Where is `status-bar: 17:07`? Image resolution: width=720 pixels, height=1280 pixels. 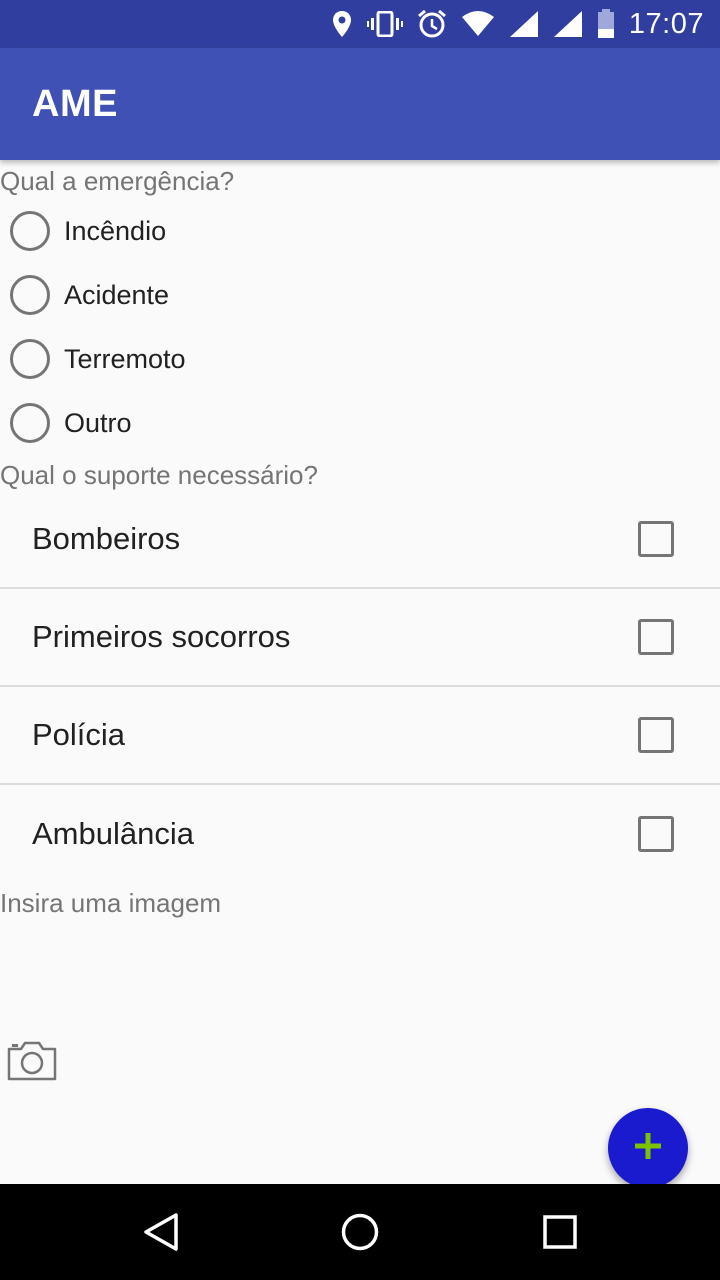 status-bar: 17:07 is located at coordinates (360, 24).